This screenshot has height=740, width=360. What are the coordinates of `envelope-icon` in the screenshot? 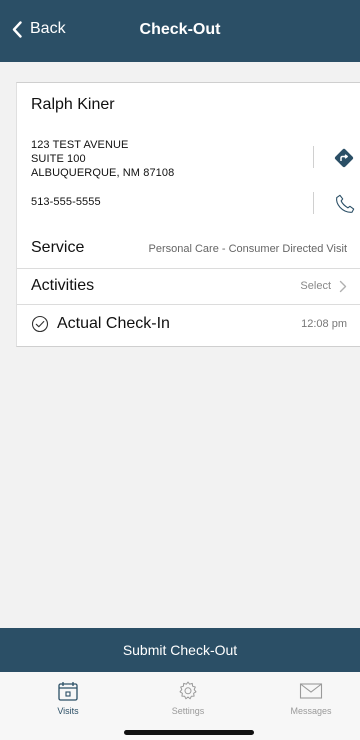 It's located at (311, 691).